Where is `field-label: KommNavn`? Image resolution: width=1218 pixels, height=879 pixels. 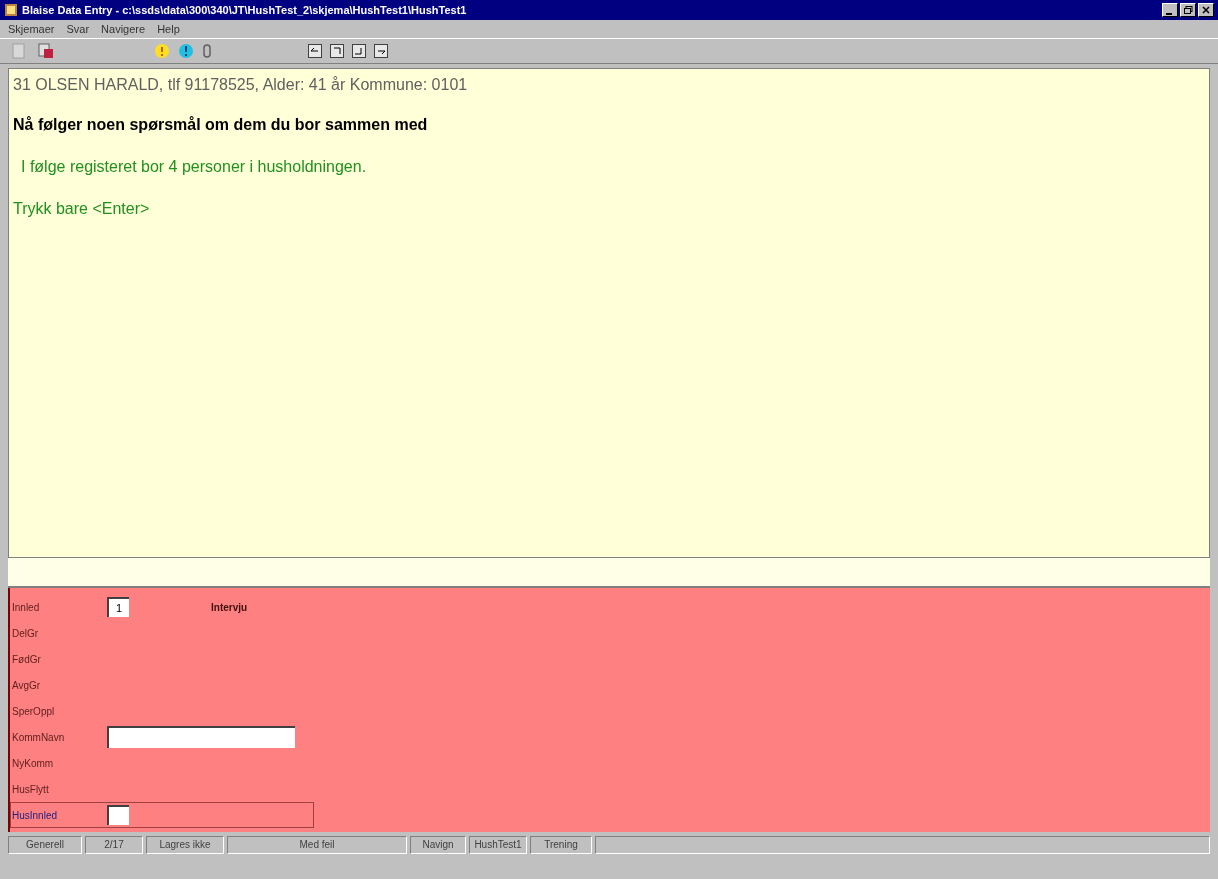 field-label: KommNavn is located at coordinates (38, 737).